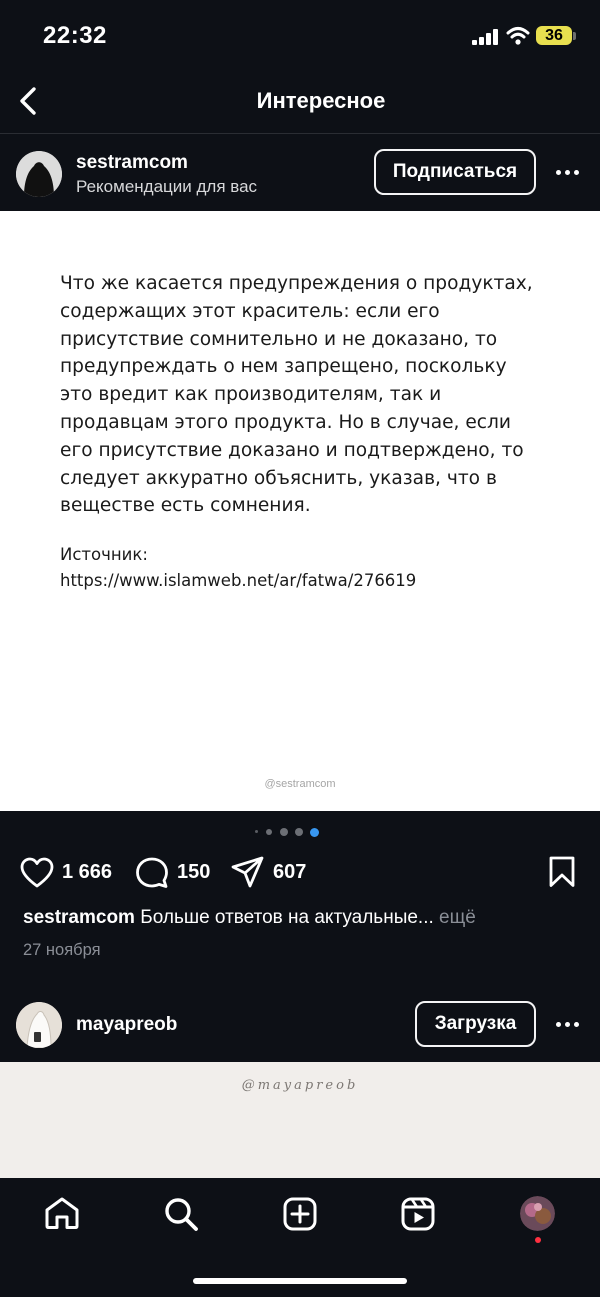 This screenshot has height=1297, width=600. I want to click on share-send-icon, so click(248, 872).